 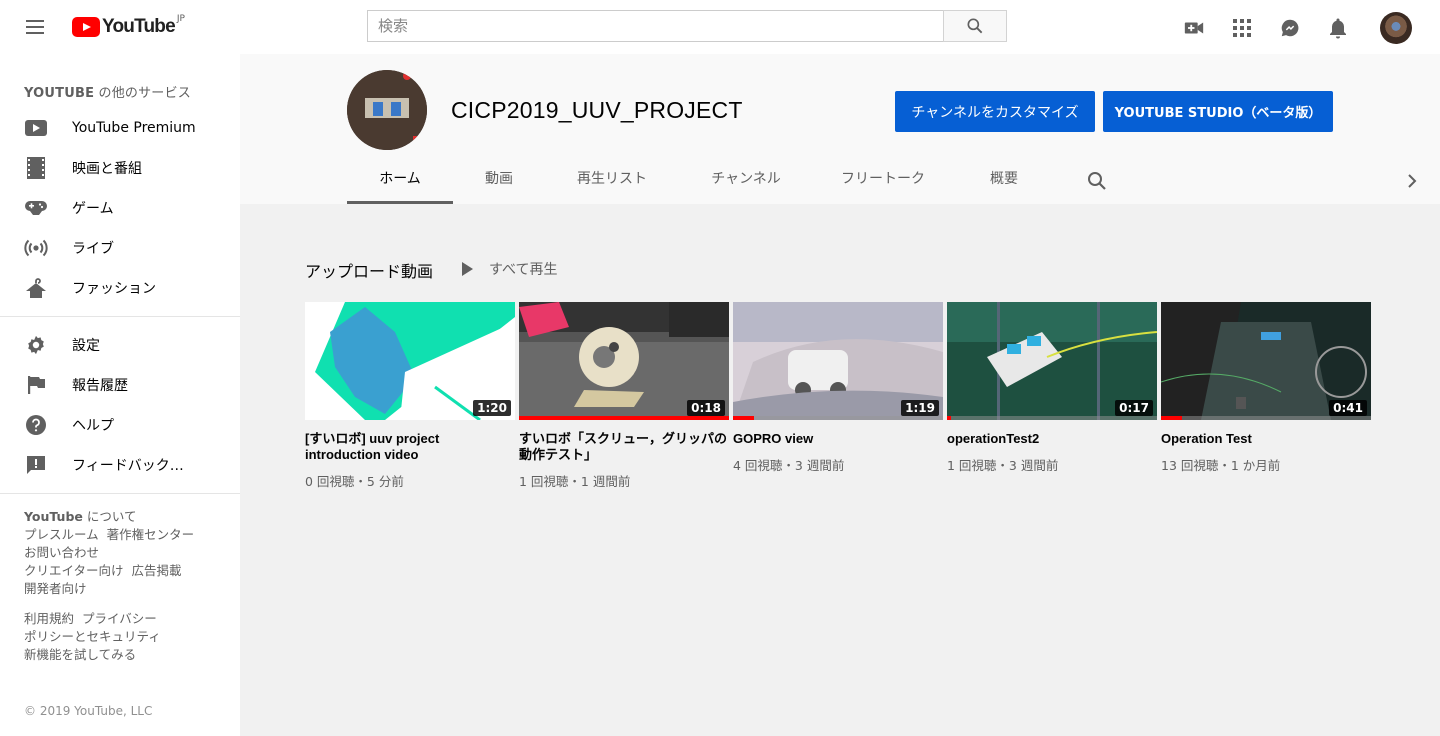 What do you see at coordinates (995, 111) in the screenshot?
I see `customize-channel-button: チャンネルをカスタマイズ` at bounding box center [995, 111].